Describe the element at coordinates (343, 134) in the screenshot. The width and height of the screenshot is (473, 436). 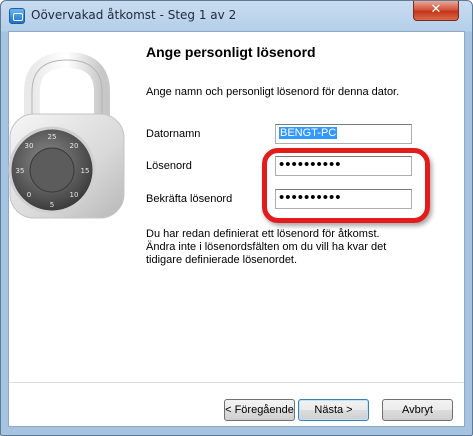
I see `computer-name-field: BENGT-PC` at that location.